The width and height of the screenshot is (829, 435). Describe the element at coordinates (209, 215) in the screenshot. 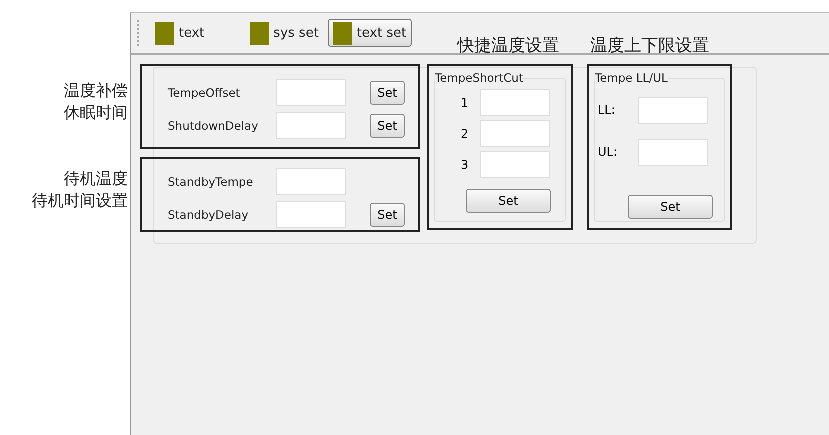

I see `field-label: StandbyDelay` at that location.